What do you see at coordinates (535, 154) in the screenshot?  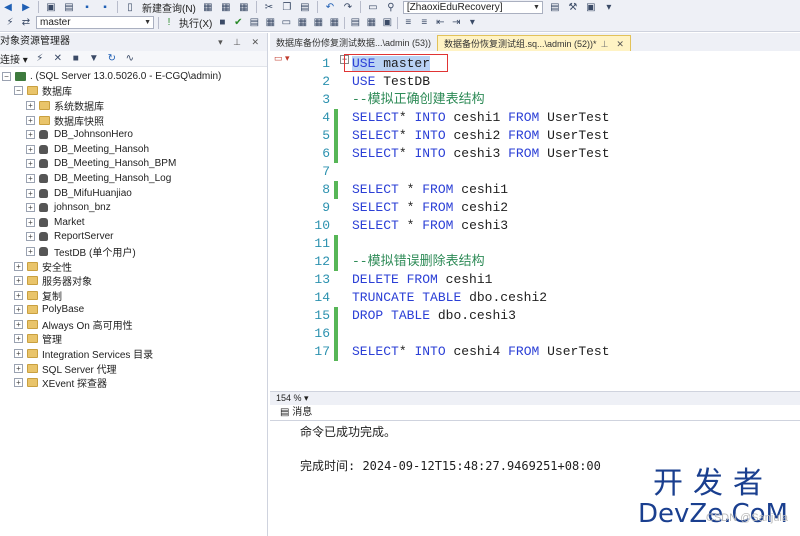 I see `code-line: 6 SELECT* INTO ceshi3 FROM UserTest` at bounding box center [535, 154].